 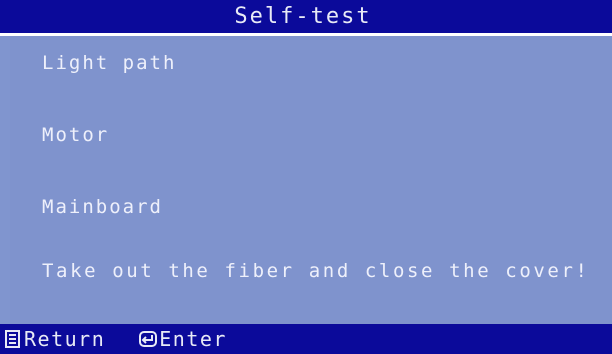 What do you see at coordinates (316, 271) in the screenshot?
I see `instruction-message: Take out the fiber and close the cover!` at bounding box center [316, 271].